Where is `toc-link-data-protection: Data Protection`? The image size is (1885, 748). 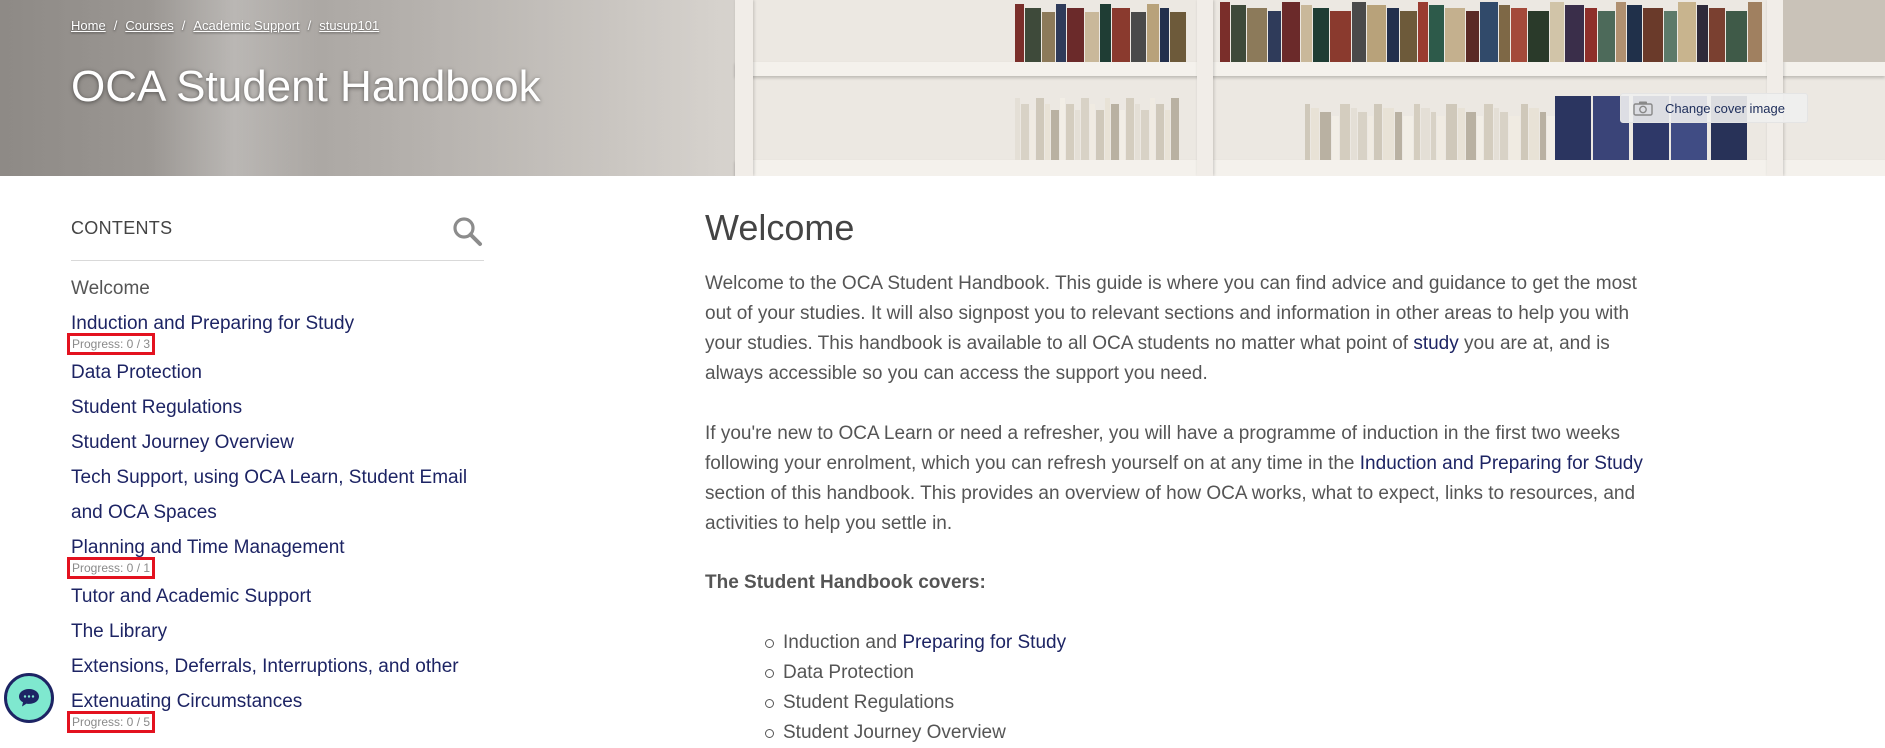 toc-link-data-protection: Data Protection is located at coordinates (277, 372).